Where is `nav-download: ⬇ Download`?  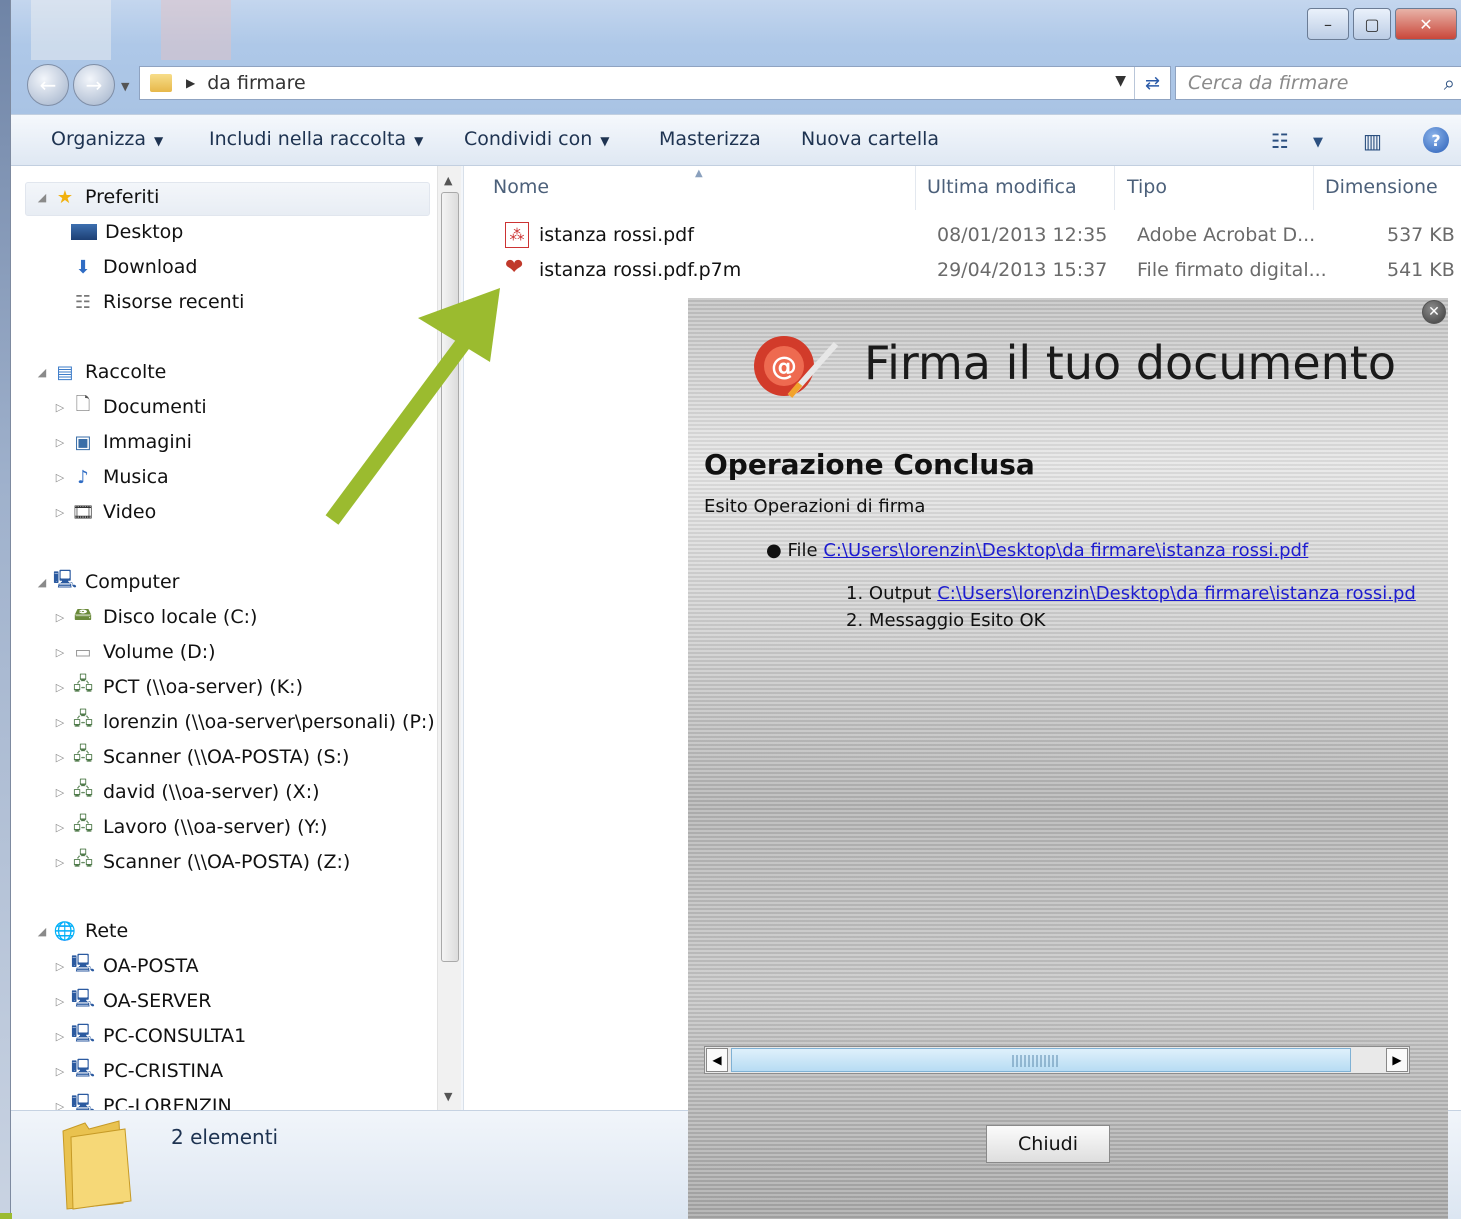
nav-download: ⬇ Download is located at coordinates (125, 267).